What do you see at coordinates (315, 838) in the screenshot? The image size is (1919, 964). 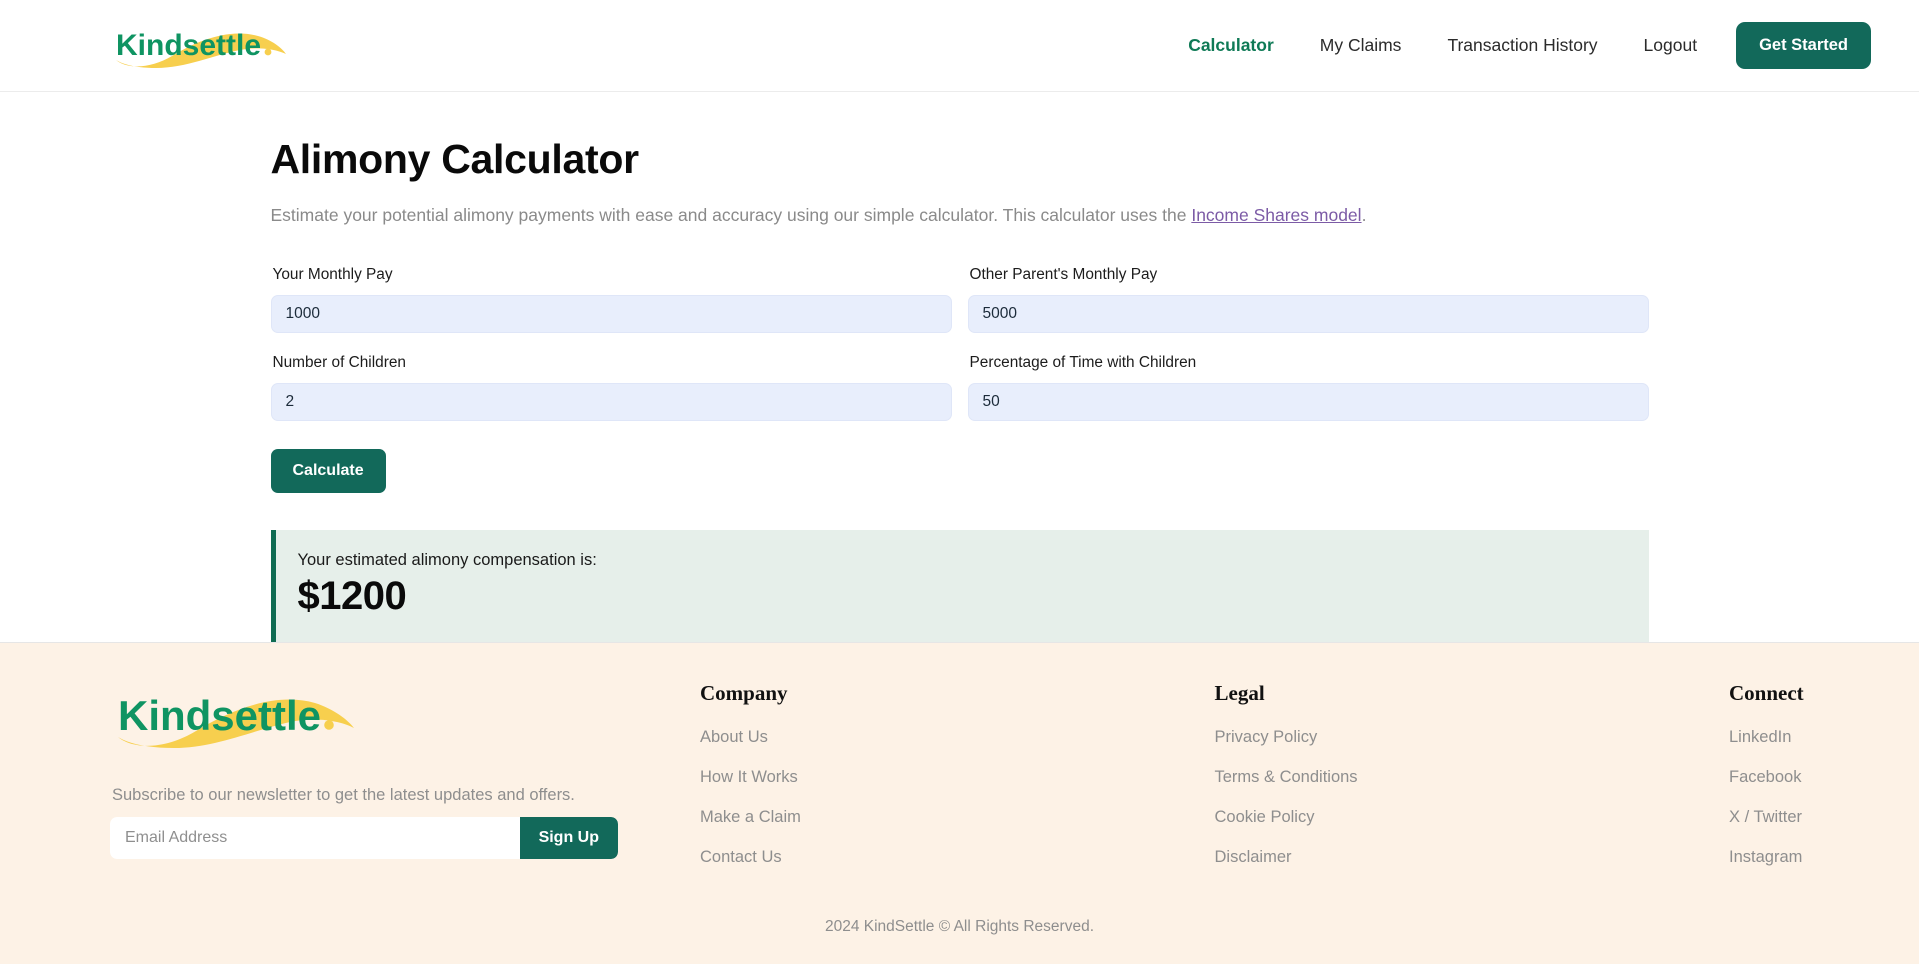 I see `newsletter-email-input` at bounding box center [315, 838].